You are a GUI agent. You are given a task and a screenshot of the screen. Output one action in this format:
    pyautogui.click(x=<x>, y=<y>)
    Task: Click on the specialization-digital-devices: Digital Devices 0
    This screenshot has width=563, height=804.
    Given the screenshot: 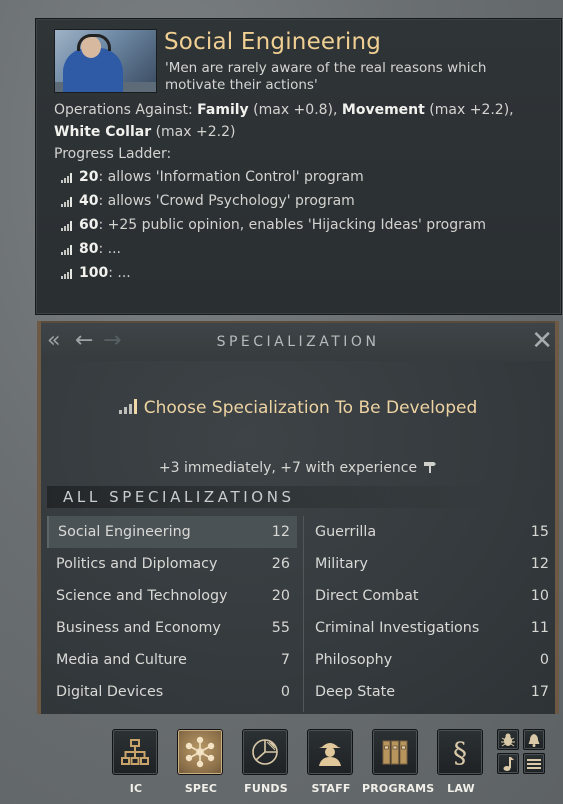 What is the action you would take?
    pyautogui.click(x=172, y=692)
    